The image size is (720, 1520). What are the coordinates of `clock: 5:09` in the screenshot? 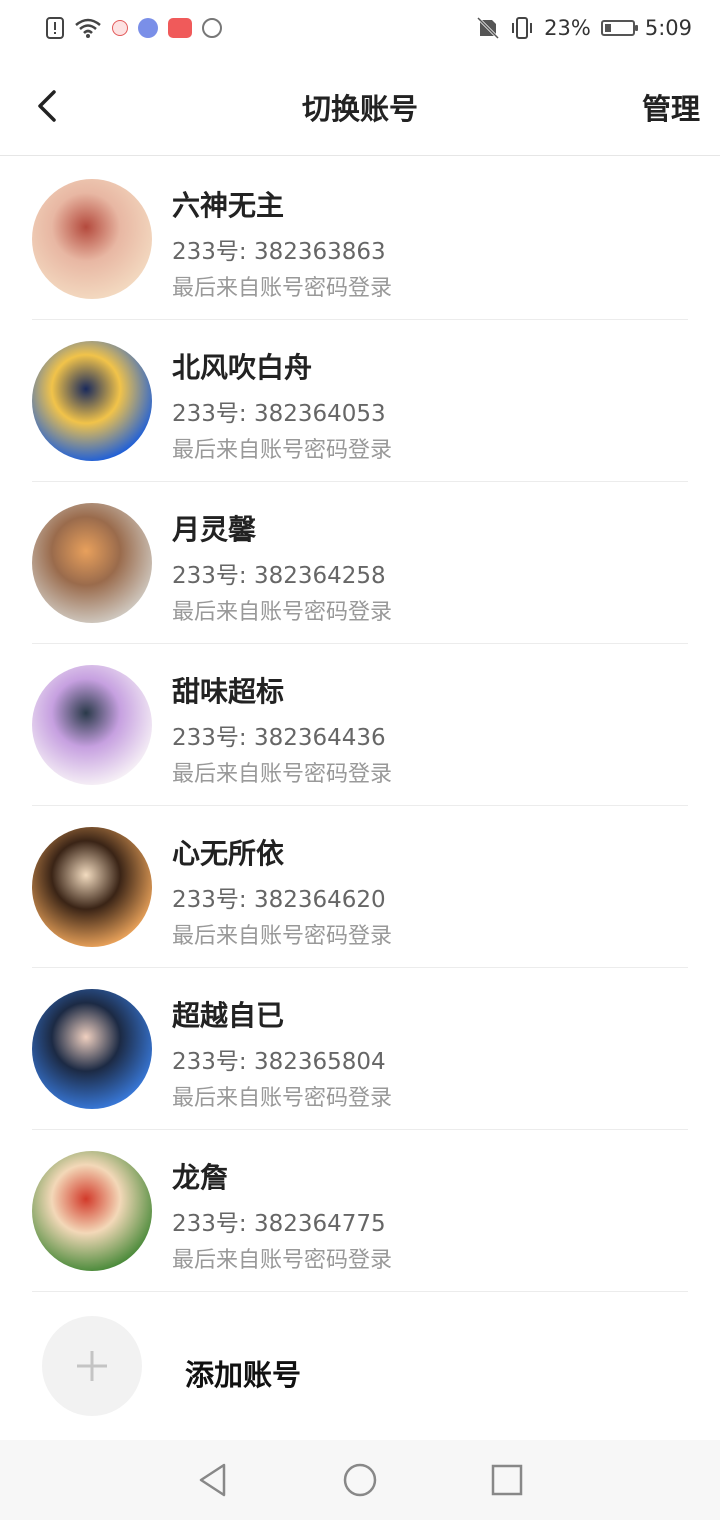 It's located at (668, 28).